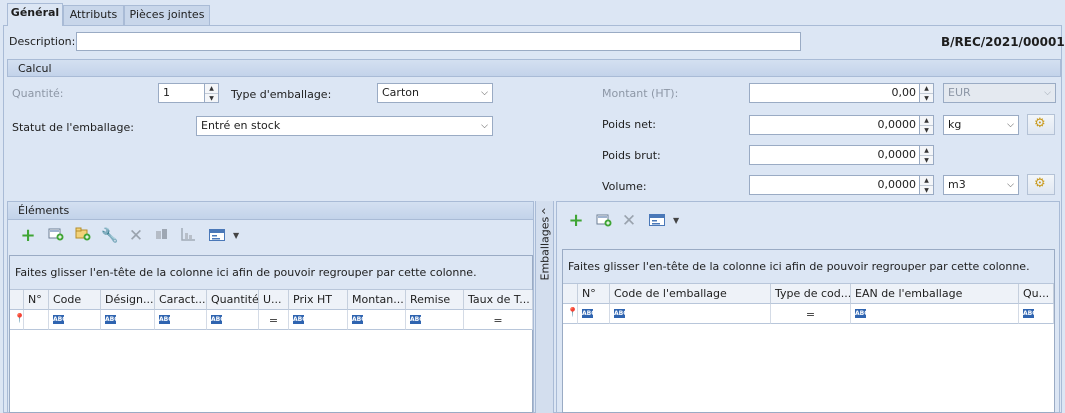  I want to click on amount-label: Montant (HT):, so click(640, 93).